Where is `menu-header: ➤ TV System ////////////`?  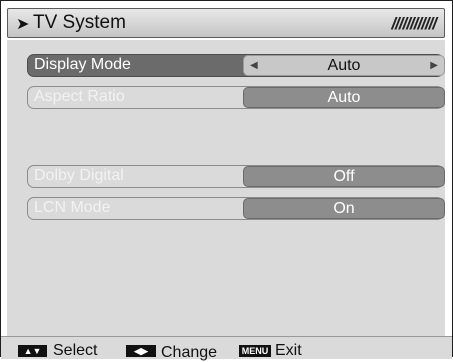
menu-header: ➤ TV System //////////// is located at coordinates (226, 23).